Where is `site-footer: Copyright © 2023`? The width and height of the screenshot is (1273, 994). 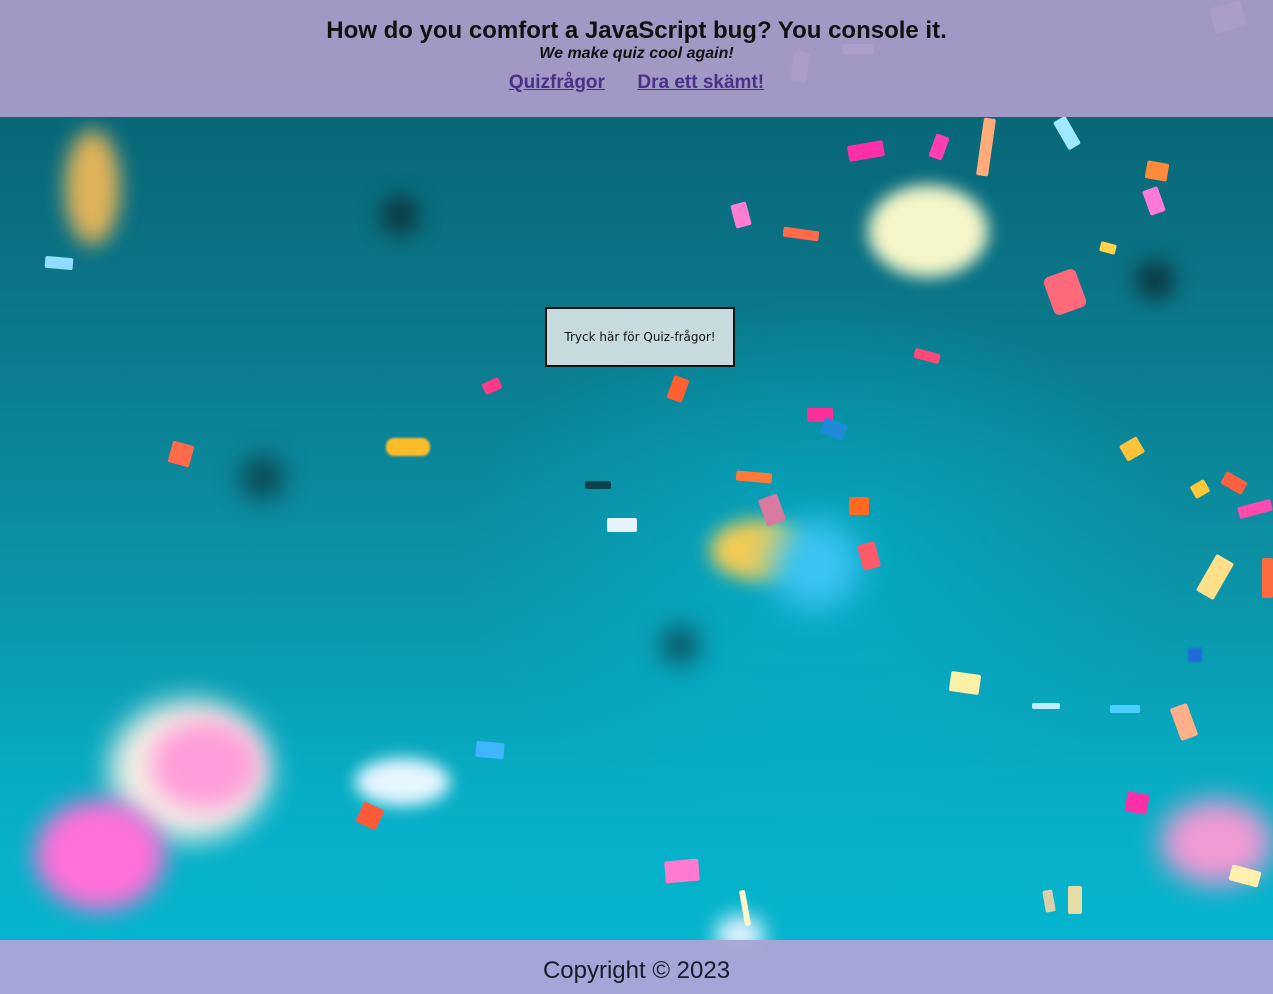
site-footer: Copyright © 2023 is located at coordinates (636, 967).